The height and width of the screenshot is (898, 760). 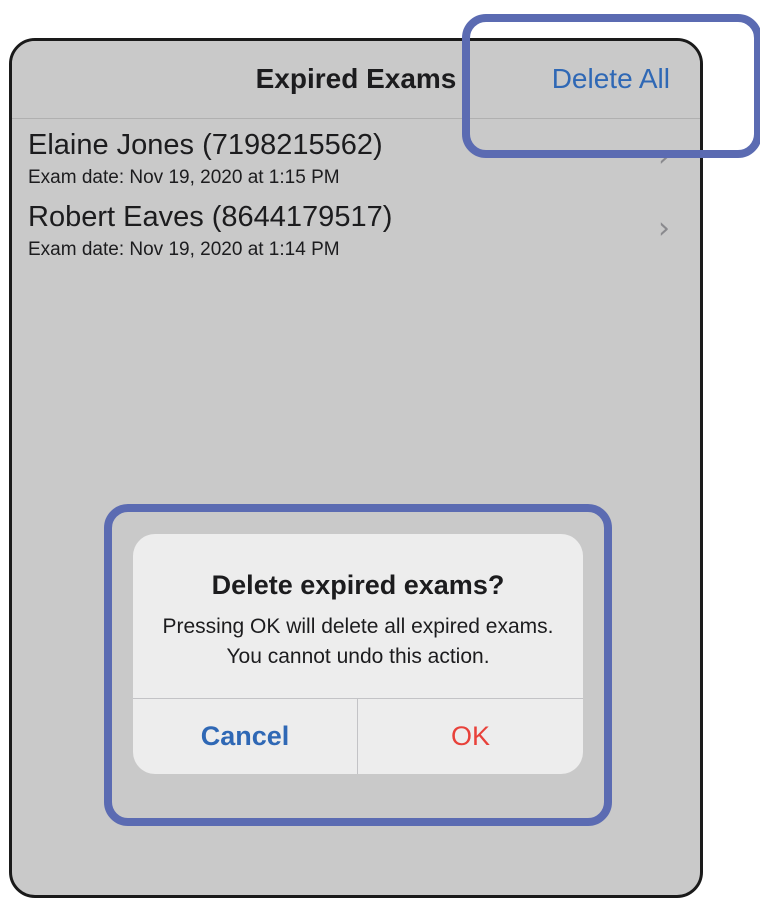 What do you see at coordinates (184, 249) in the screenshot?
I see `exam-date: Exam date: Nov 19, 2020 at 1:14 PM` at bounding box center [184, 249].